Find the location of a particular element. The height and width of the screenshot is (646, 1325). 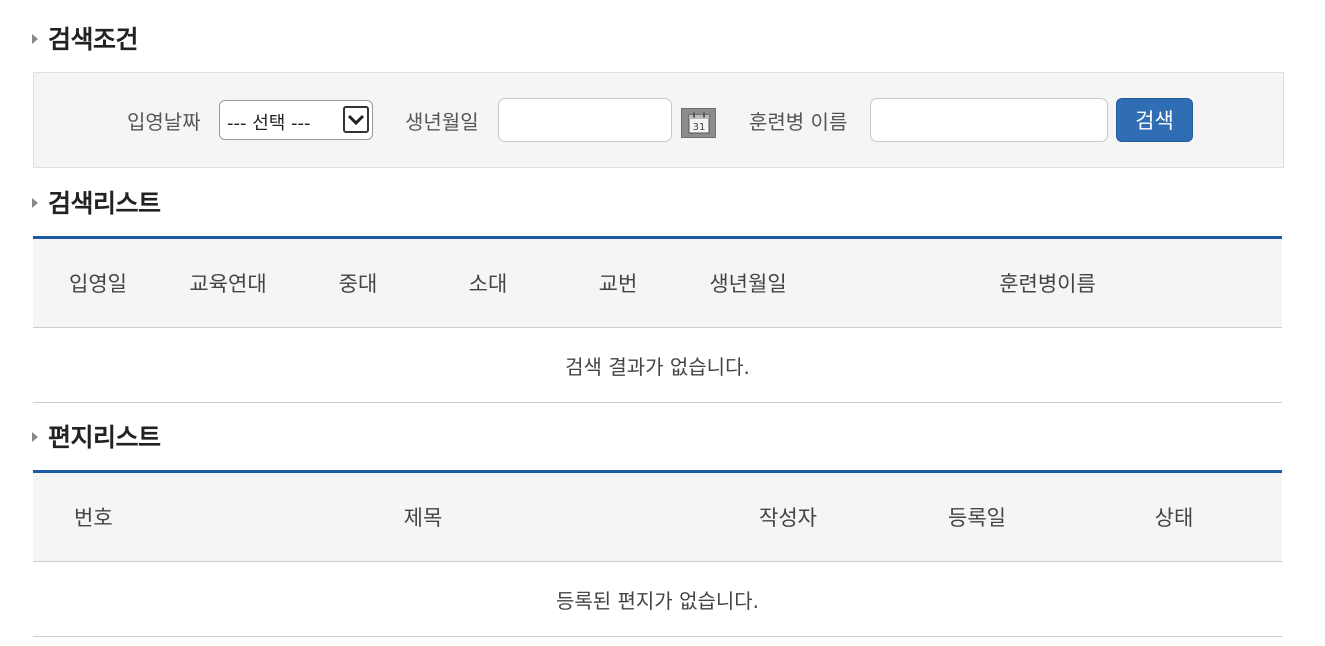

calendar-icon: 31 is located at coordinates (698, 123).